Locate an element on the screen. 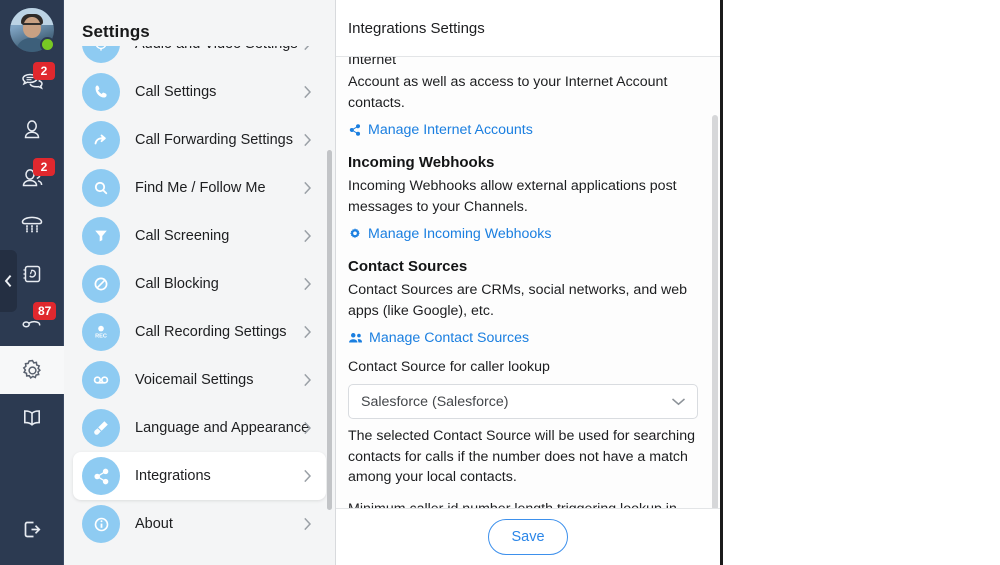  info-icon is located at coordinates (101, 524).